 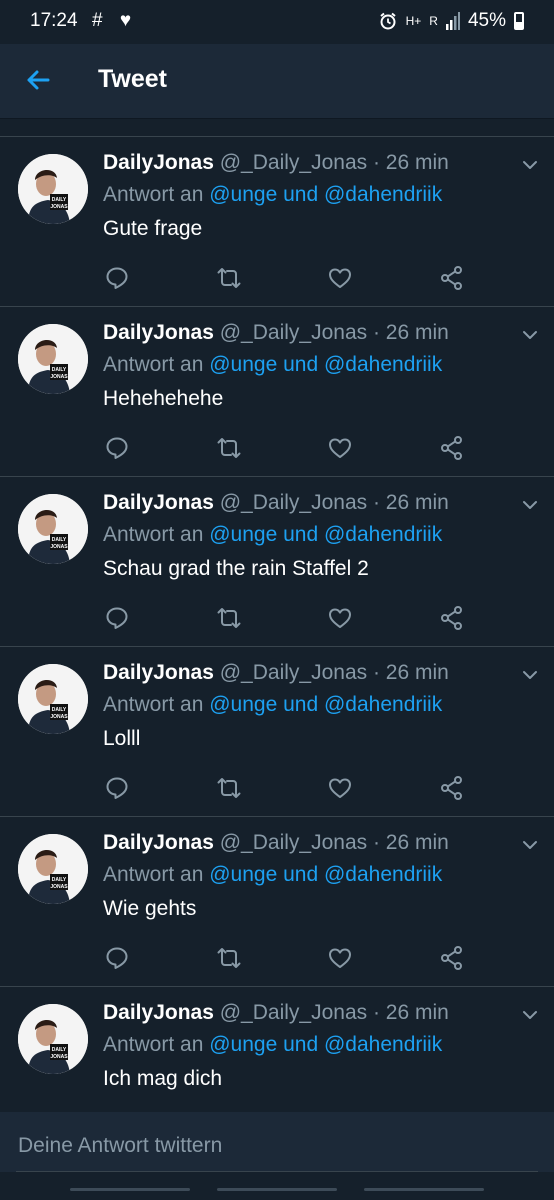 What do you see at coordinates (150, 908) in the screenshot?
I see `tweet-text: Wie gehts` at bounding box center [150, 908].